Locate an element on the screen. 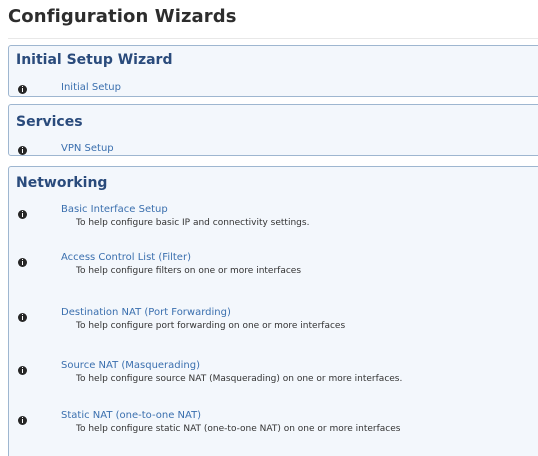 The height and width of the screenshot is (456, 538). panel-header: Initial Setup Wizard is located at coordinates (94, 60).